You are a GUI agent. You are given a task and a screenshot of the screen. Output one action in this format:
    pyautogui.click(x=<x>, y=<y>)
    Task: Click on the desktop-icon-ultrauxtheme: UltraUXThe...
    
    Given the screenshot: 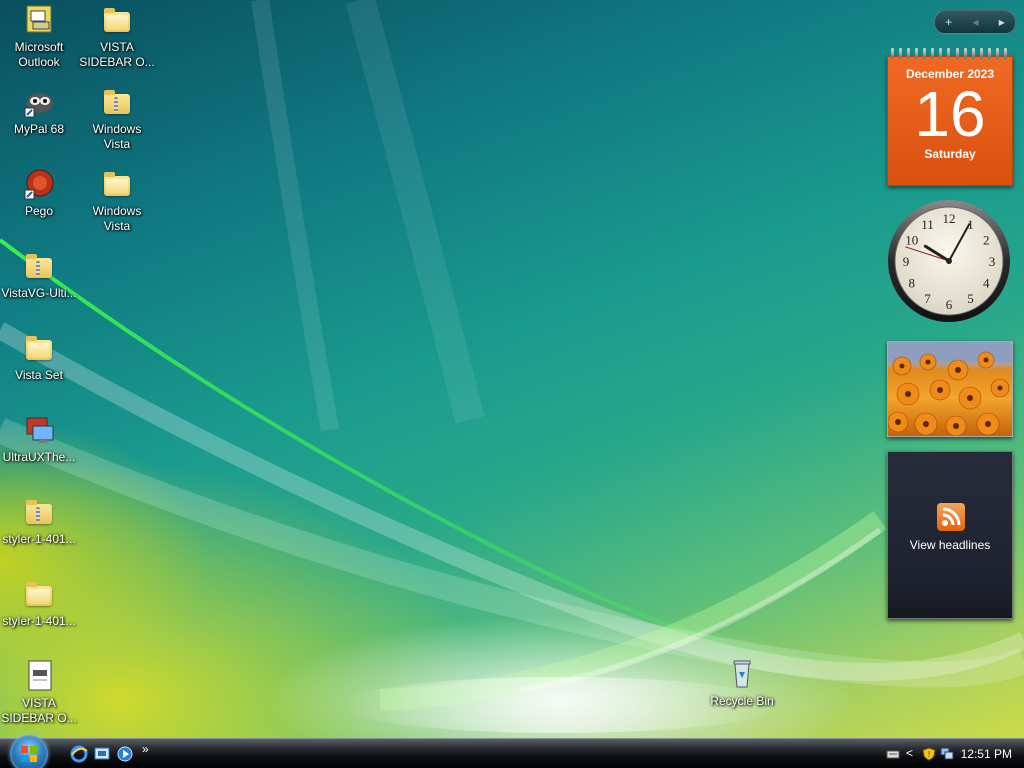 What is the action you would take?
    pyautogui.click(x=39, y=439)
    